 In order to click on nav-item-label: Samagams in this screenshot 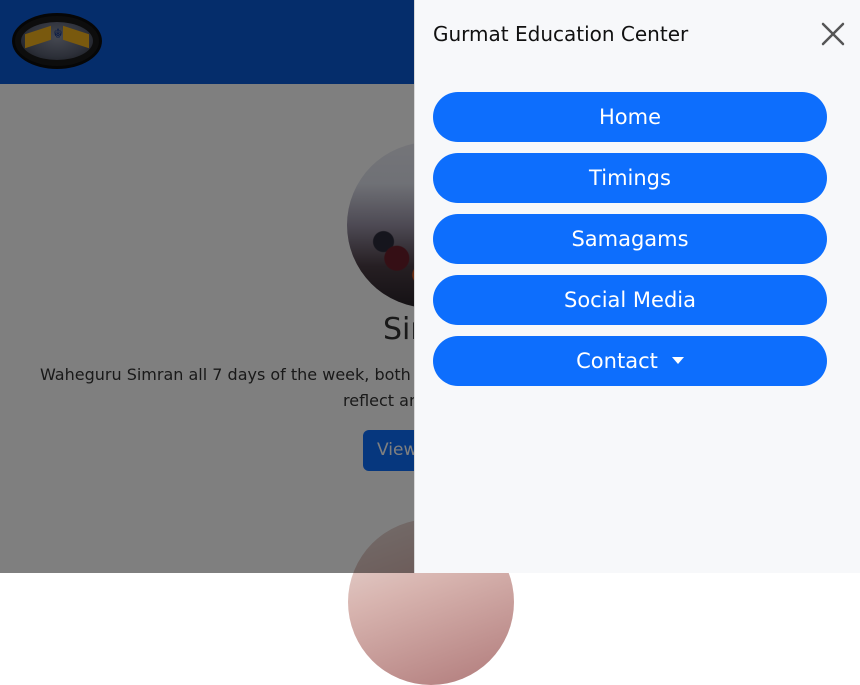, I will do `click(630, 239)`.